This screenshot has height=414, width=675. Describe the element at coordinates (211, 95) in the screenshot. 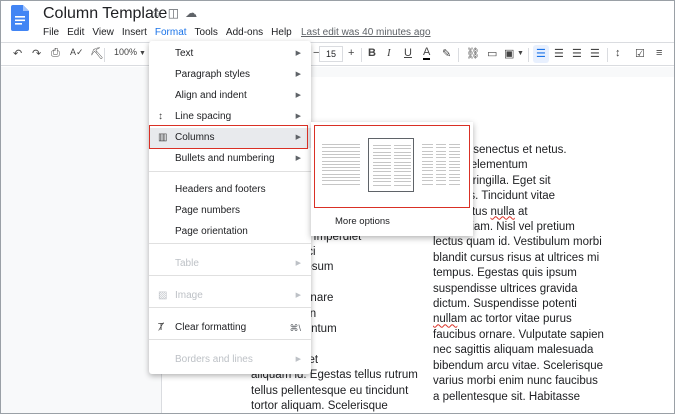

I see `format-menu-label: Align and indent` at that location.